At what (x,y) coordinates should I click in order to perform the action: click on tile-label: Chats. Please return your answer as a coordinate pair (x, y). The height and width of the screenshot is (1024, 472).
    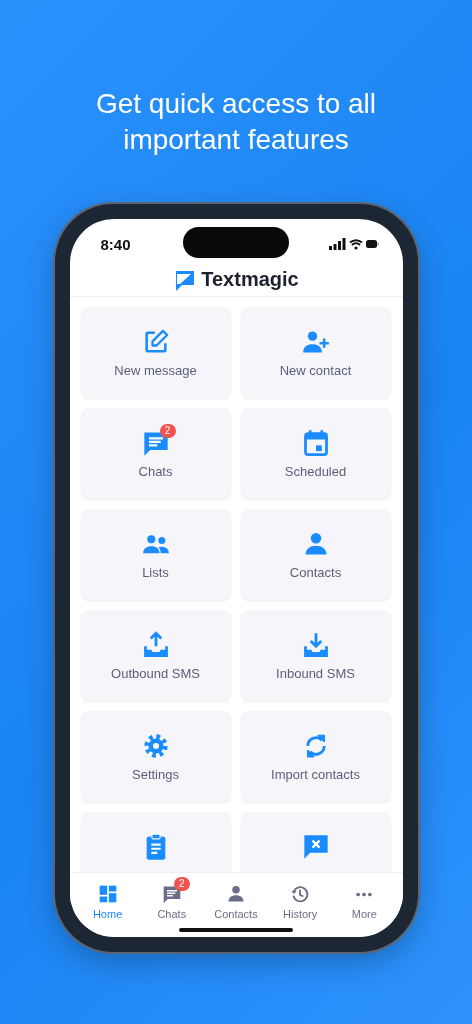
    Looking at the image, I should click on (155, 471).